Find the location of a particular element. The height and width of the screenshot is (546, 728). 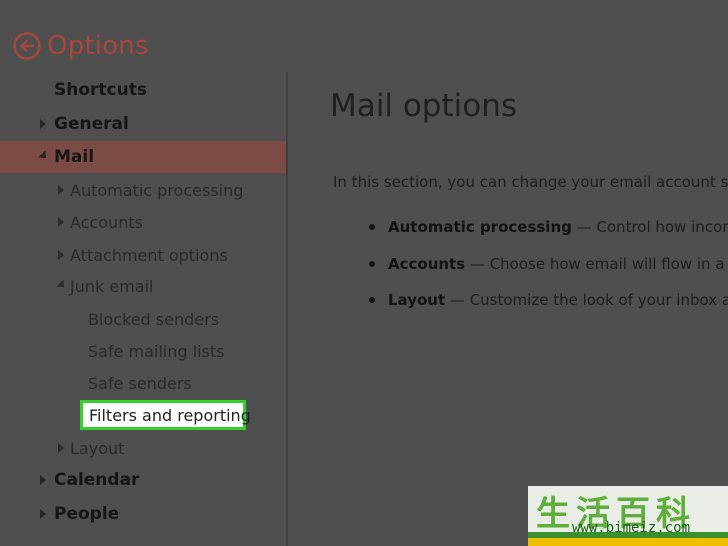

bullet-text: — Choose how email will flow in a is located at coordinates (595, 264).